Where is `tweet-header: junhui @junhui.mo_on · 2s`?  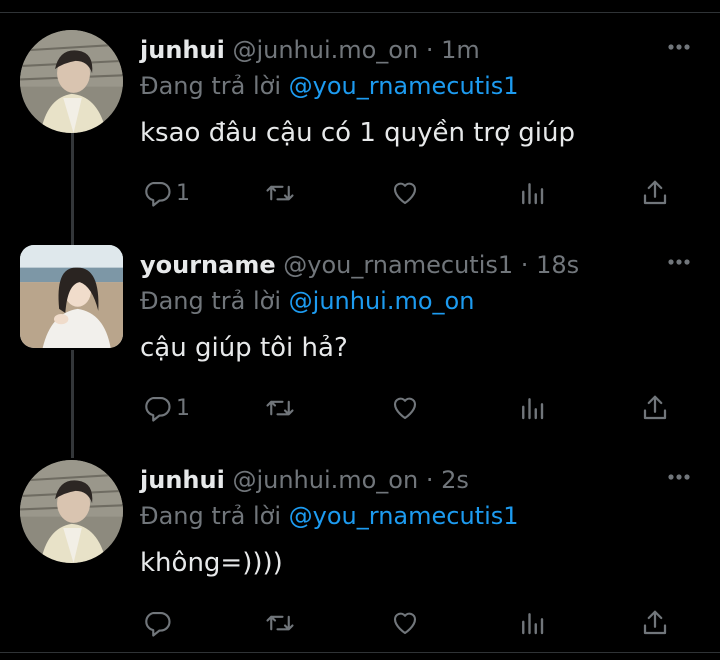 tweet-header: junhui @junhui.mo_on · 2s is located at coordinates (304, 480).